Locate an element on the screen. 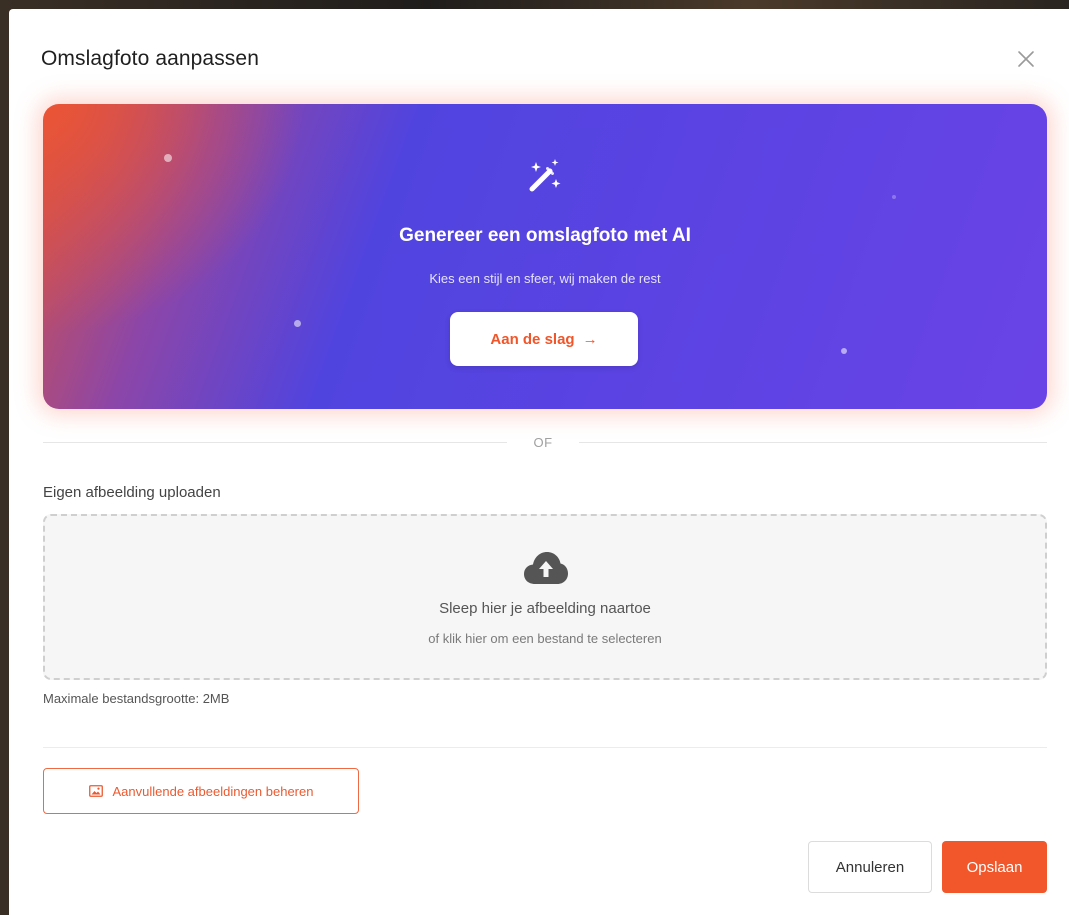 The image size is (1069, 915). modal-title: Omslagfoto aanpassen is located at coordinates (150, 58).